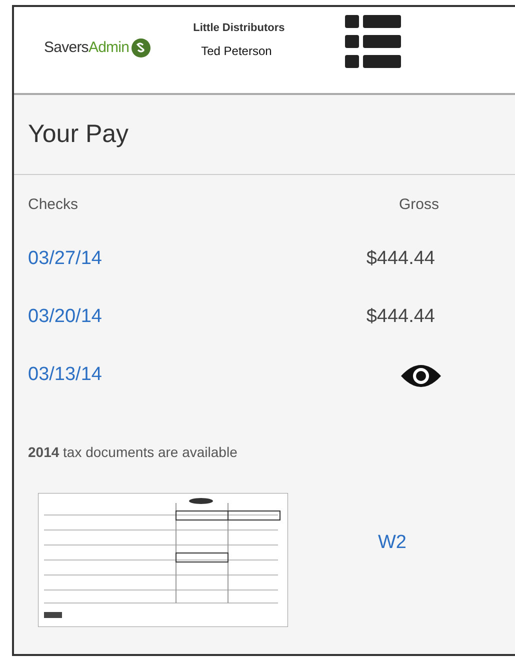 The width and height of the screenshot is (515, 670). What do you see at coordinates (239, 28) in the screenshot?
I see `company-name: Little Distributors` at bounding box center [239, 28].